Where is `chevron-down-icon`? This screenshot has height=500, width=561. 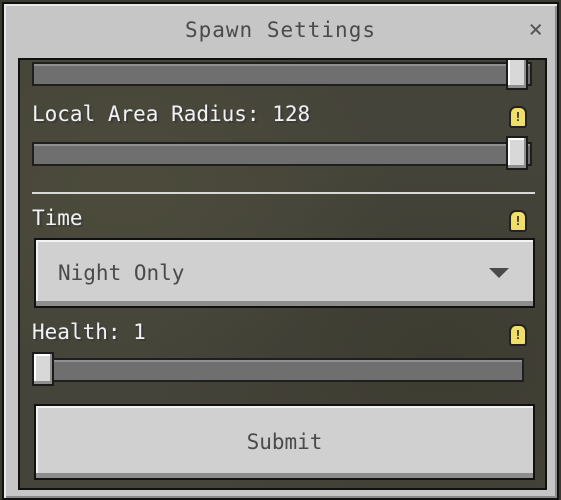 chevron-down-icon is located at coordinates (499, 273).